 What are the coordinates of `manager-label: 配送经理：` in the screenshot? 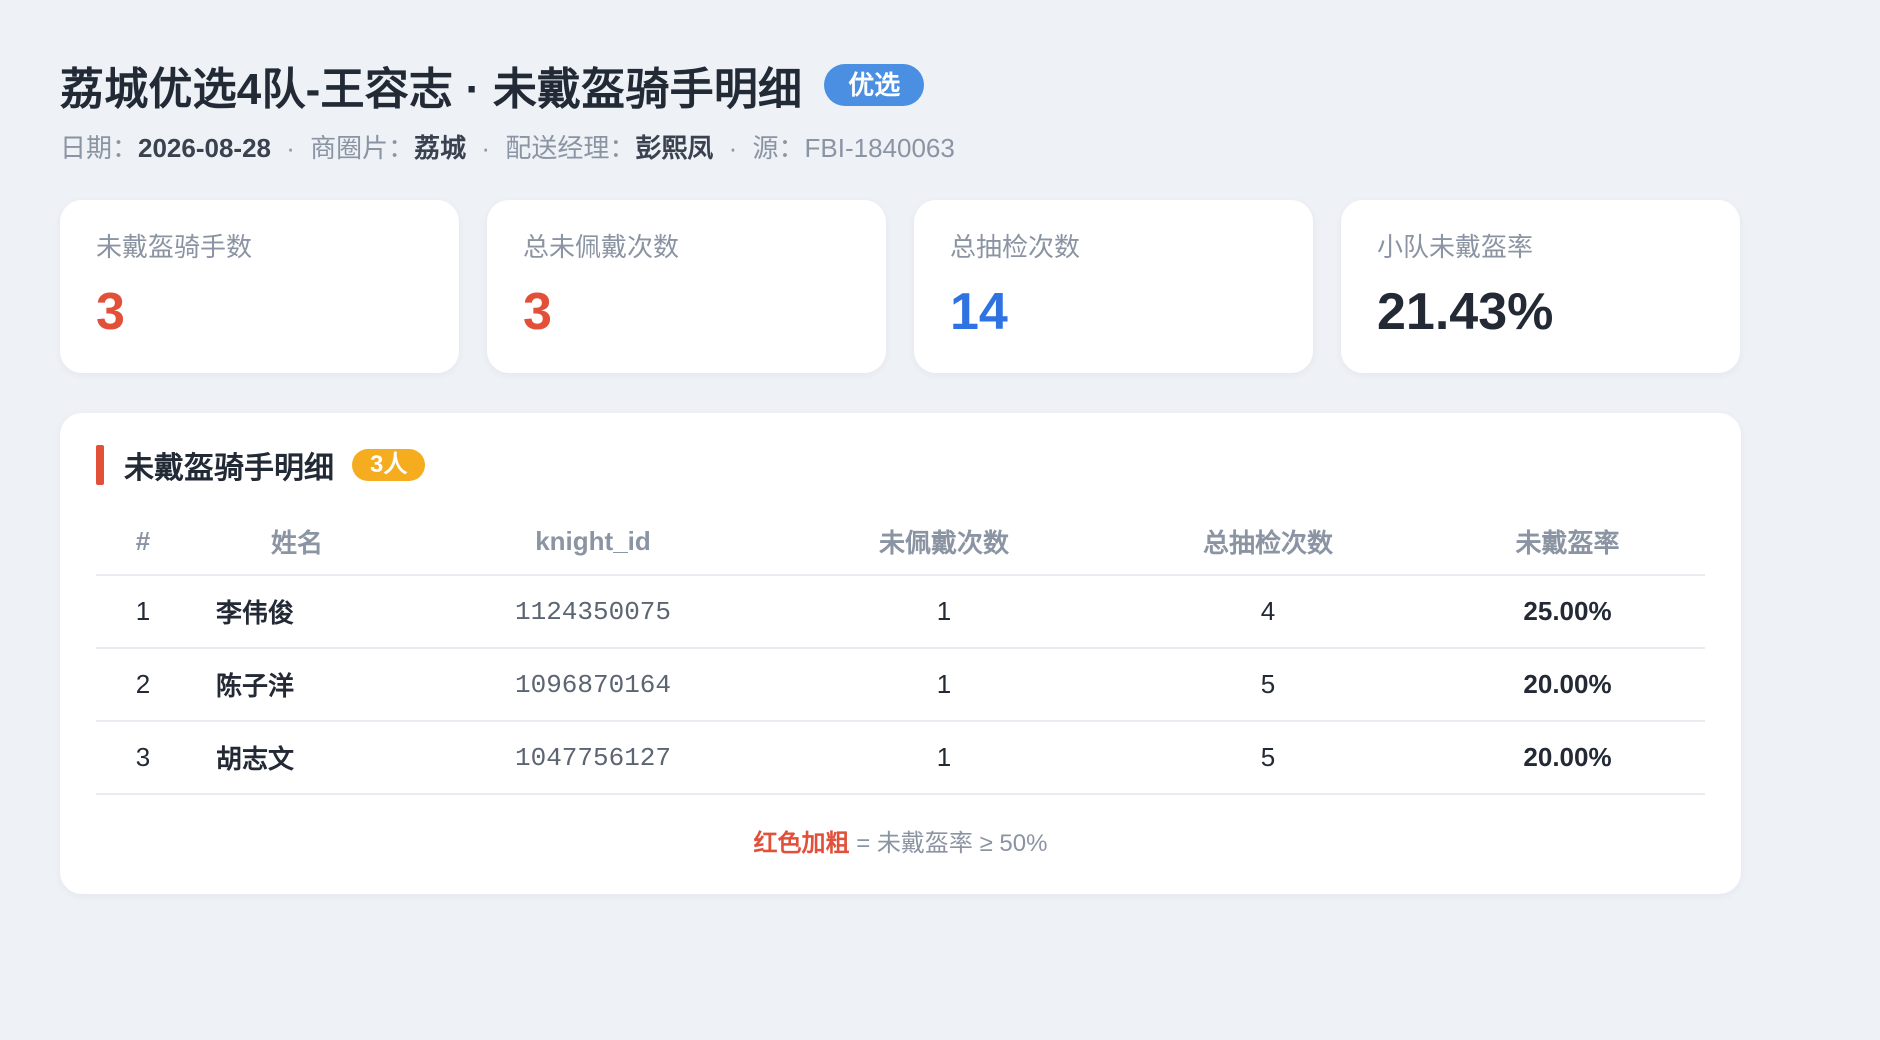 It's located at (570, 148).